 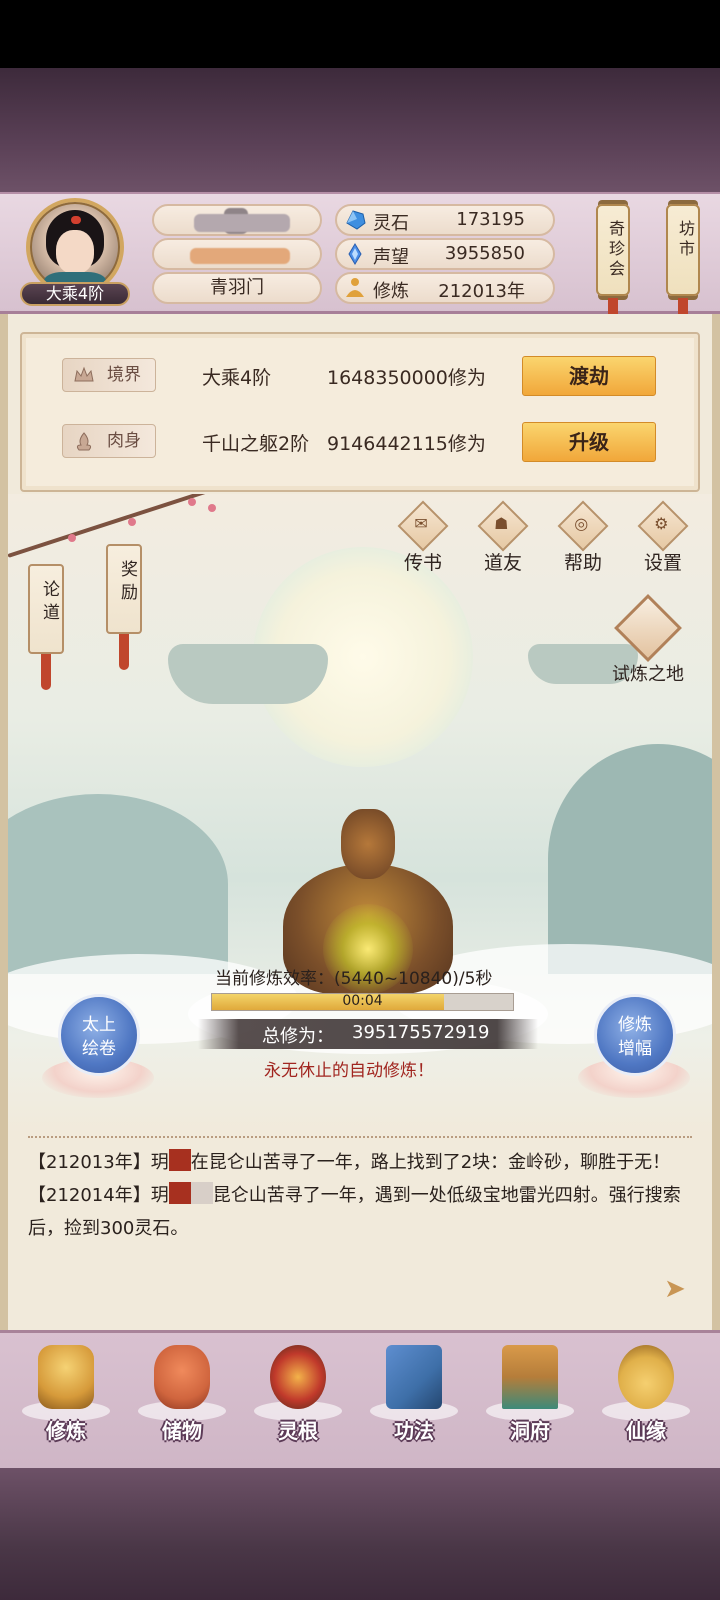 What do you see at coordinates (406, 444) in the screenshot?
I see `body-xp: 9146442115修为` at bounding box center [406, 444].